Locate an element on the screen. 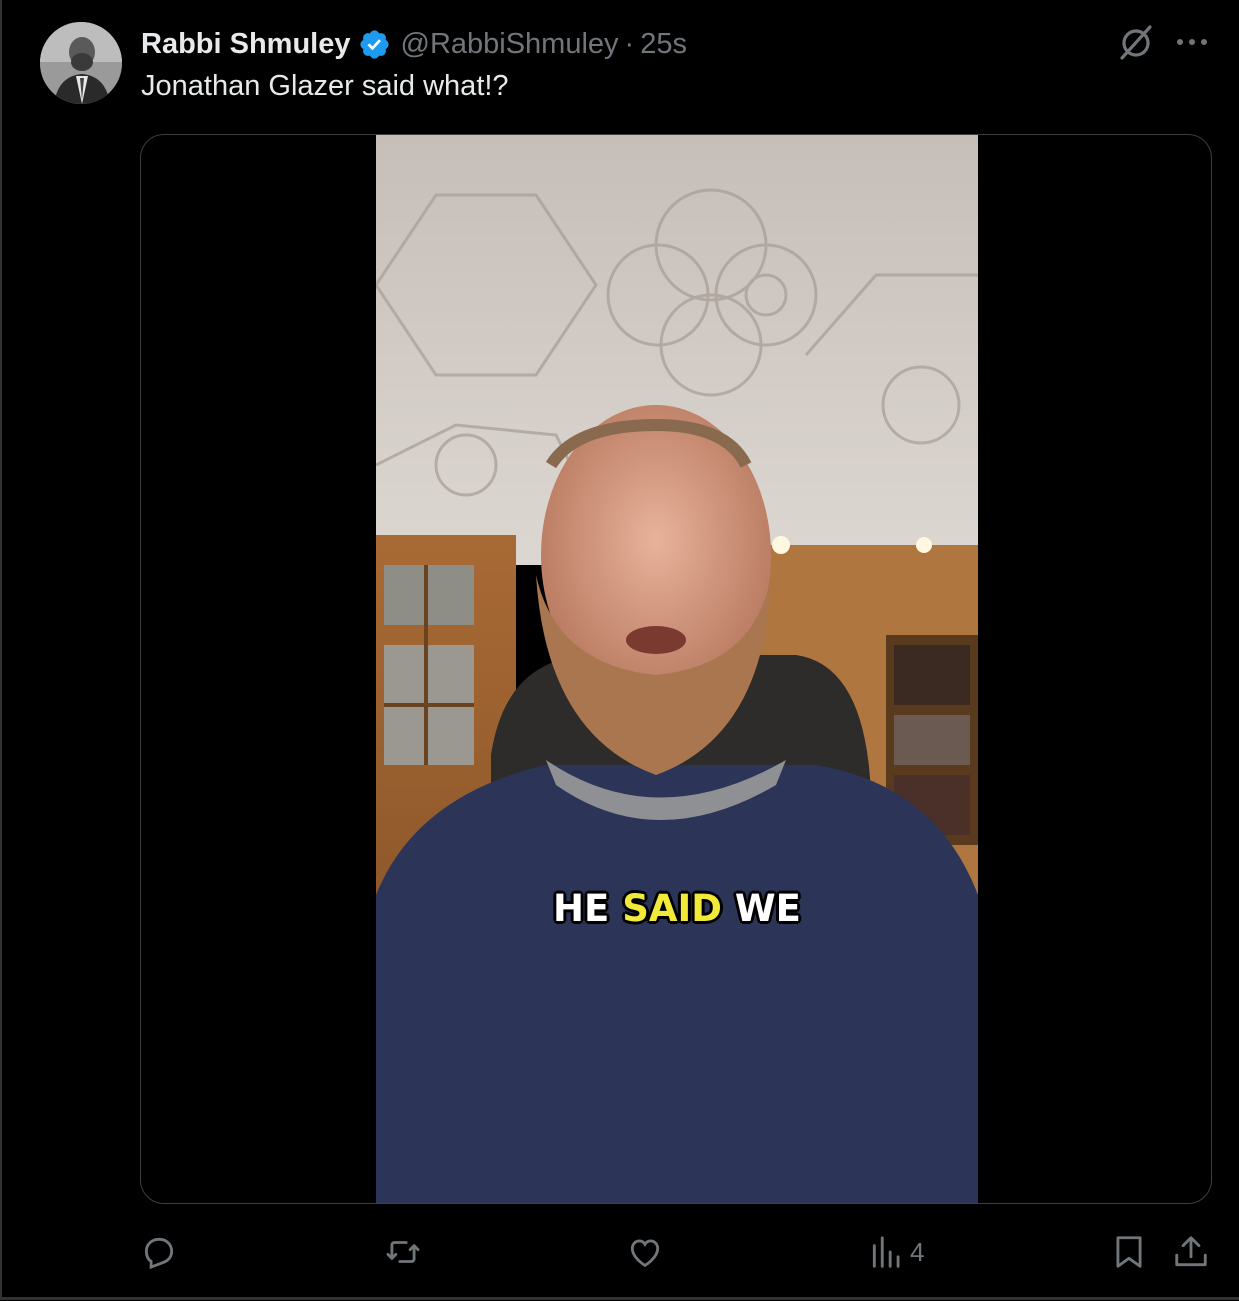 Image resolution: width=1239 pixels, height=1301 pixels. reply-button is located at coordinates (159, 1252).